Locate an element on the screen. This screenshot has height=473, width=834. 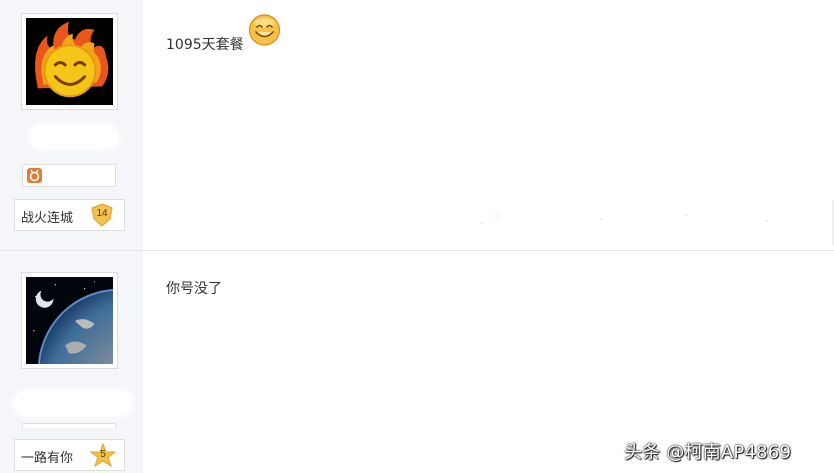
level-badge: 14 is located at coordinates (102, 215).